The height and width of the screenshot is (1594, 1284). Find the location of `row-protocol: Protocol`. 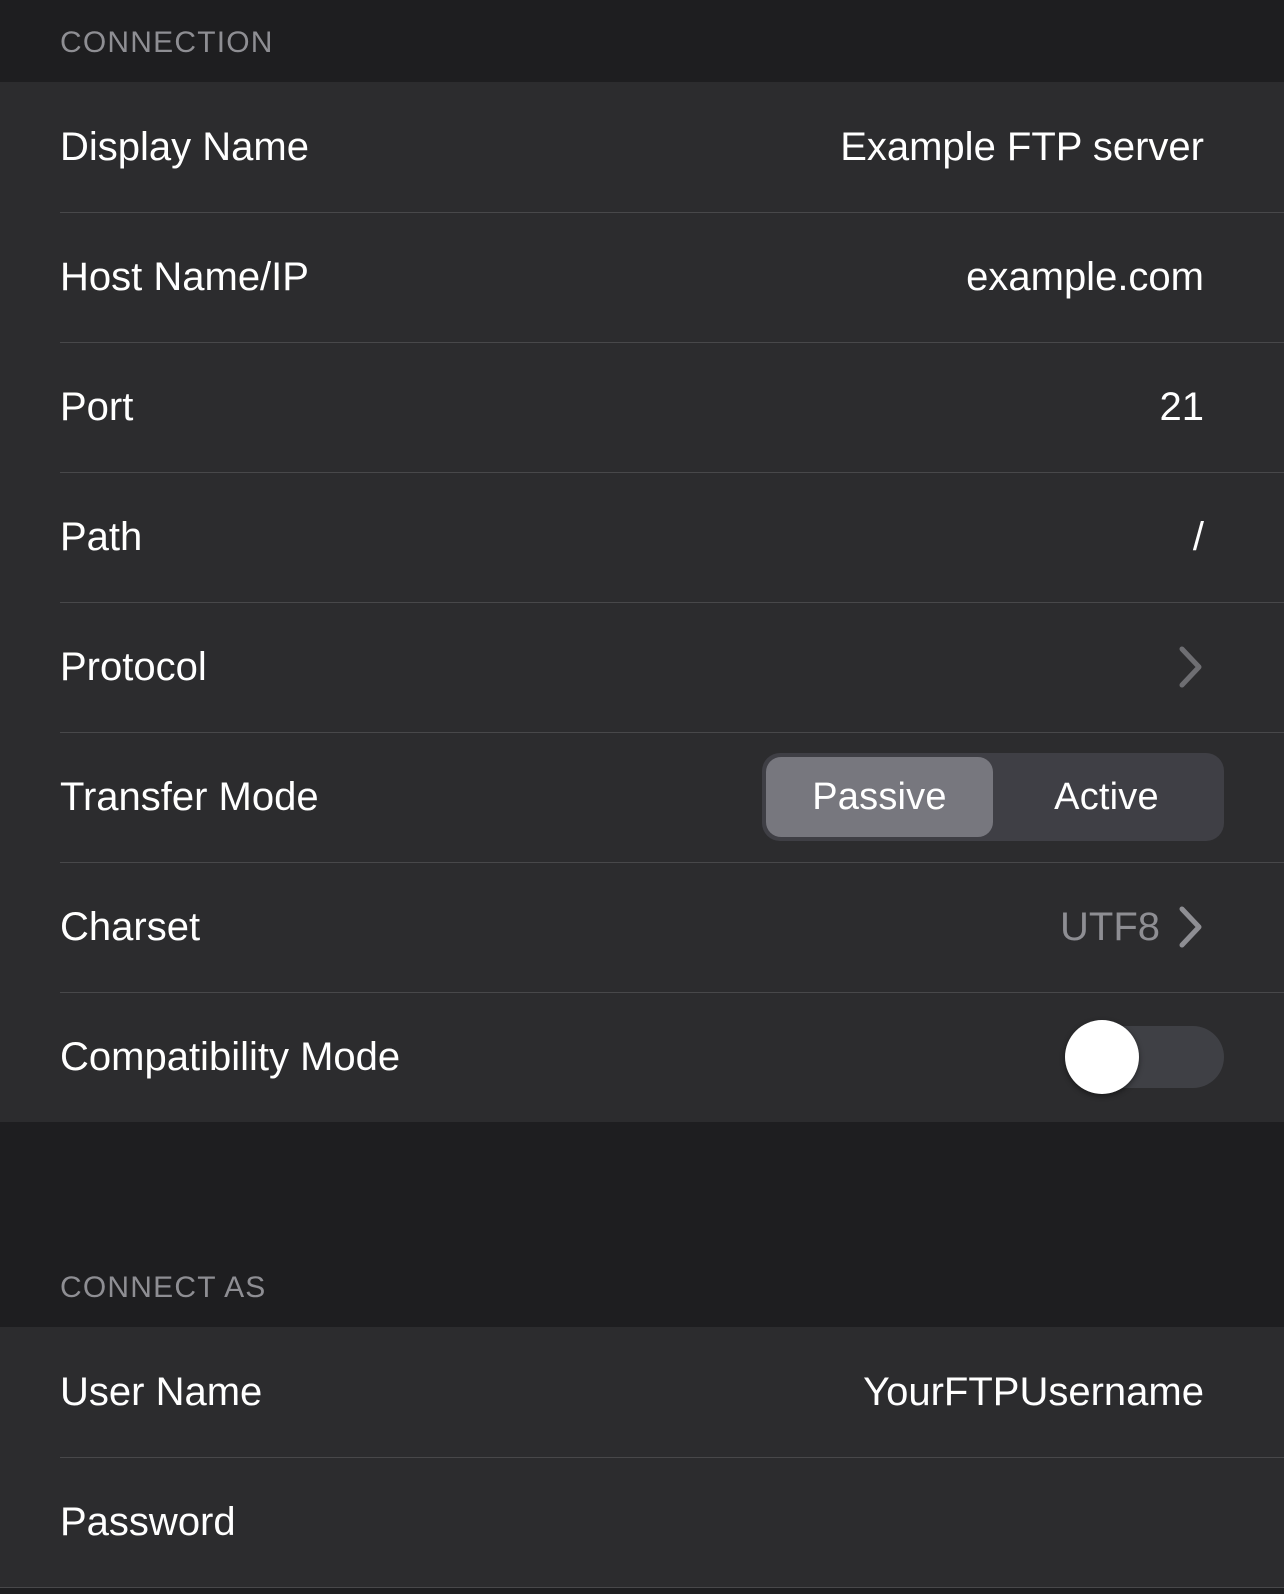

row-protocol: Protocol is located at coordinates (642, 667).